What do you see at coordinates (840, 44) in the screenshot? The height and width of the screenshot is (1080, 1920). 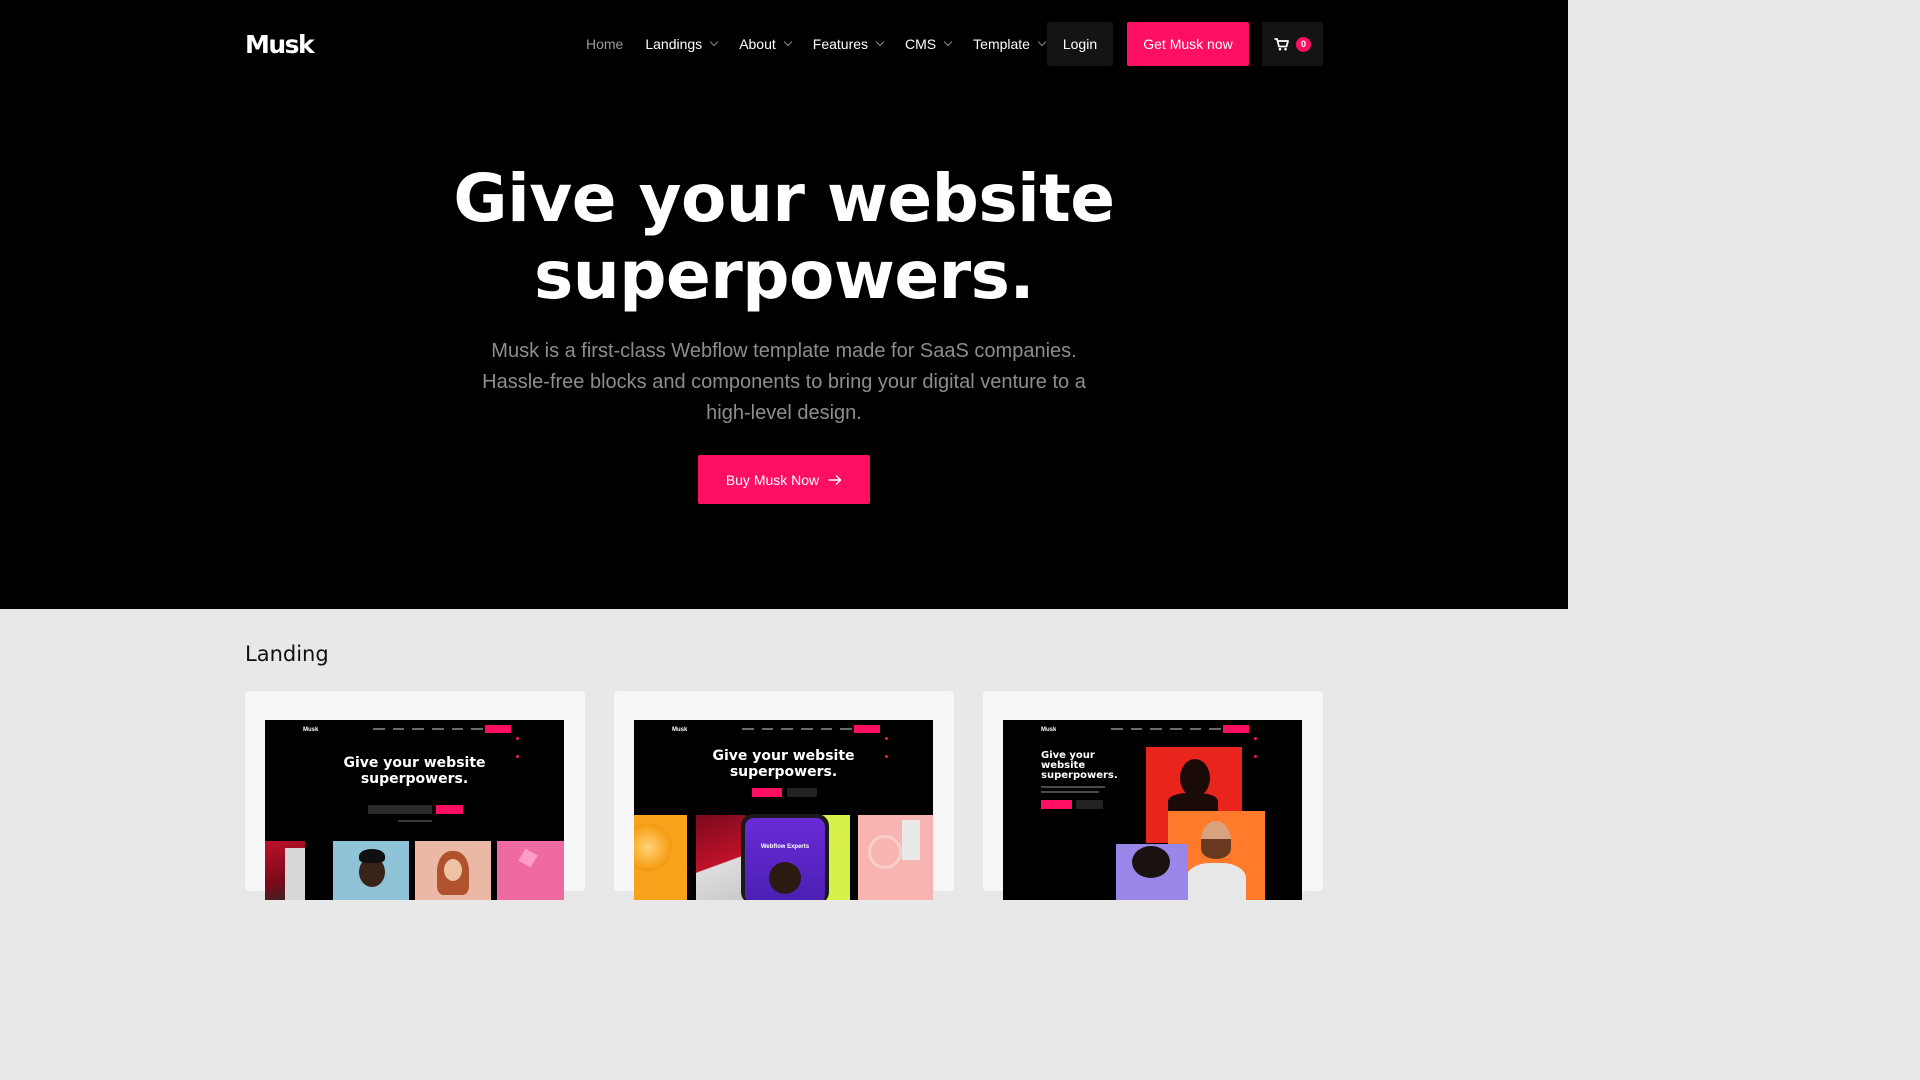 I see `nav-item-label: Features` at bounding box center [840, 44].